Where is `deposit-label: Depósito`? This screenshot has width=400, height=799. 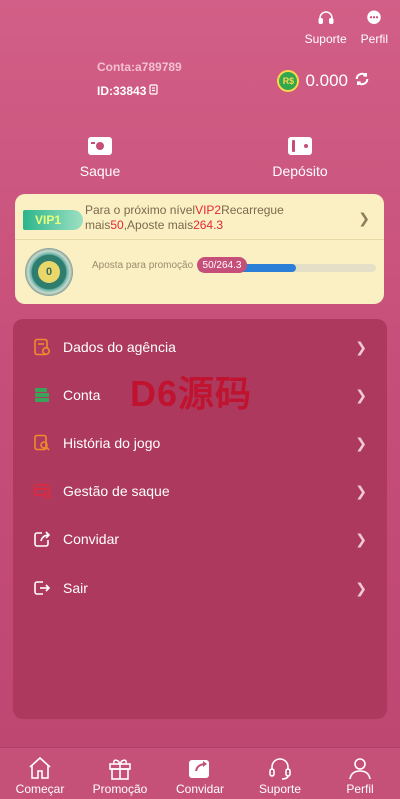
deposit-label: Depósito is located at coordinates (300, 171).